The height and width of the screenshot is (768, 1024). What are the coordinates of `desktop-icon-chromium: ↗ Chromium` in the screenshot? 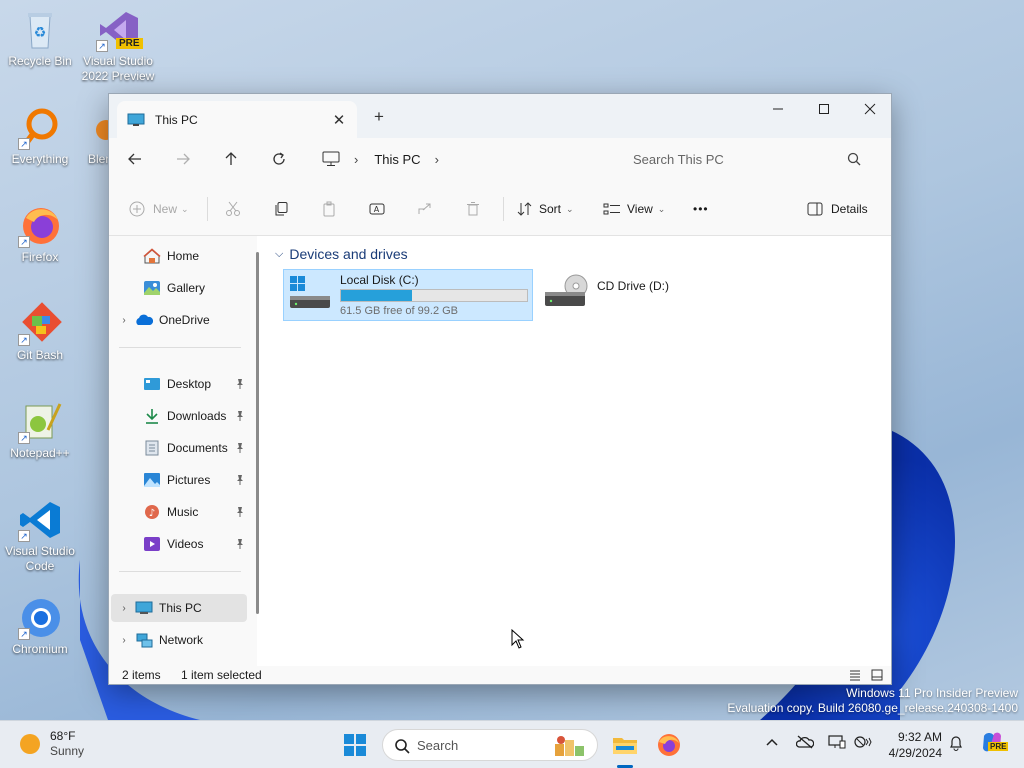 It's located at (40, 626).